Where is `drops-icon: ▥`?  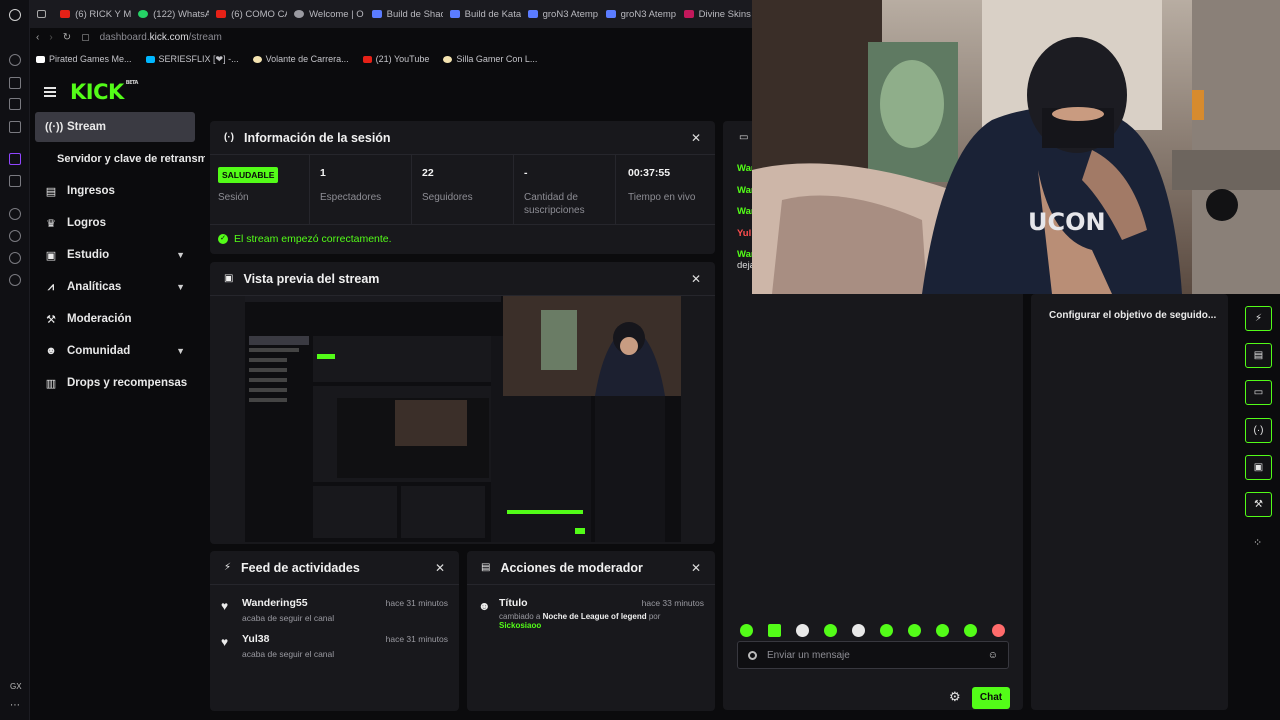
drops-icon: ▥ is located at coordinates (51, 383).